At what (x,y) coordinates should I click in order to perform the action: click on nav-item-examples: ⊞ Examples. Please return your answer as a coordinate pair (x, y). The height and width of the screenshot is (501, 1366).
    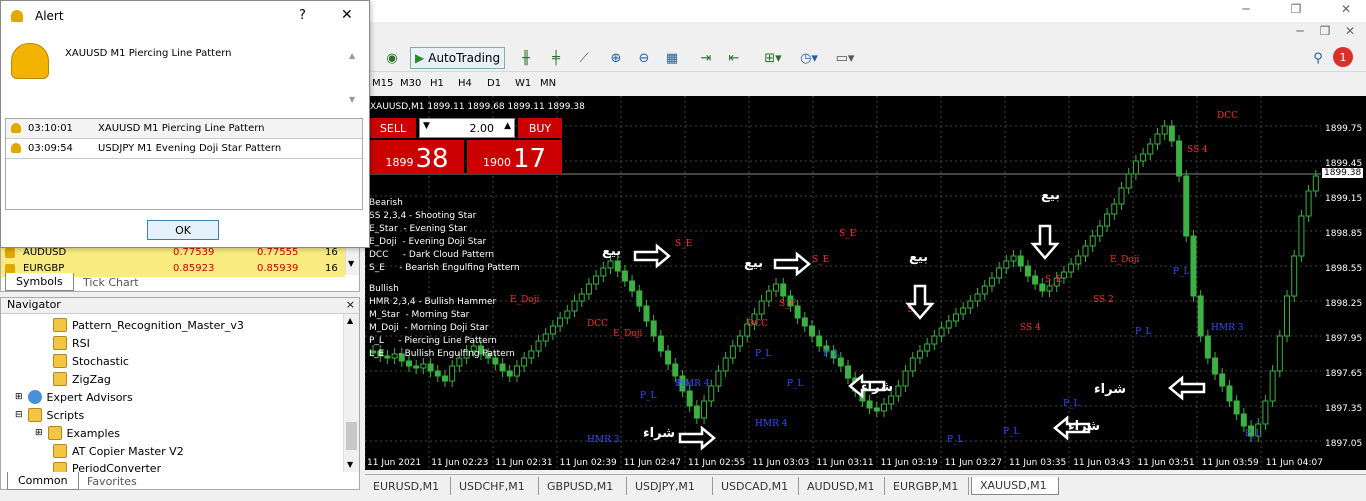
    Looking at the image, I should click on (77, 433).